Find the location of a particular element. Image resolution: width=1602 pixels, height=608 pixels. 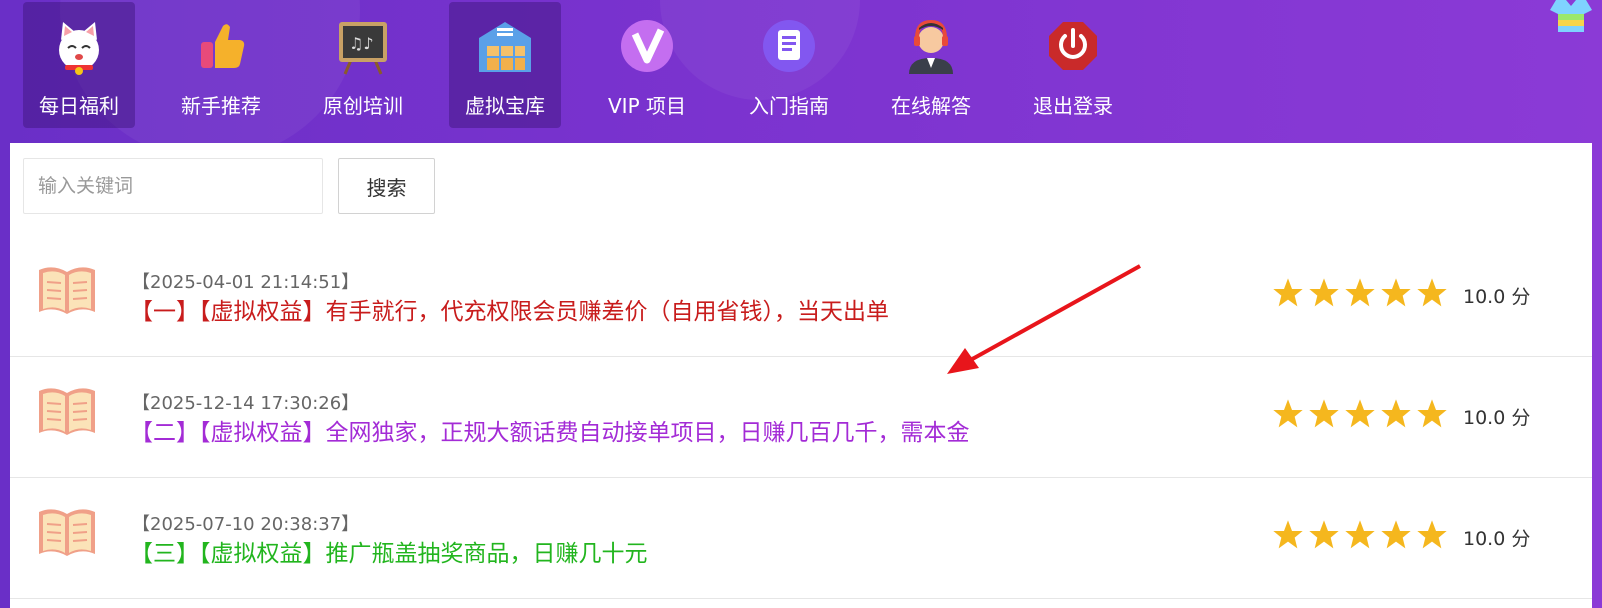

vip-icon is located at coordinates (647, 46).